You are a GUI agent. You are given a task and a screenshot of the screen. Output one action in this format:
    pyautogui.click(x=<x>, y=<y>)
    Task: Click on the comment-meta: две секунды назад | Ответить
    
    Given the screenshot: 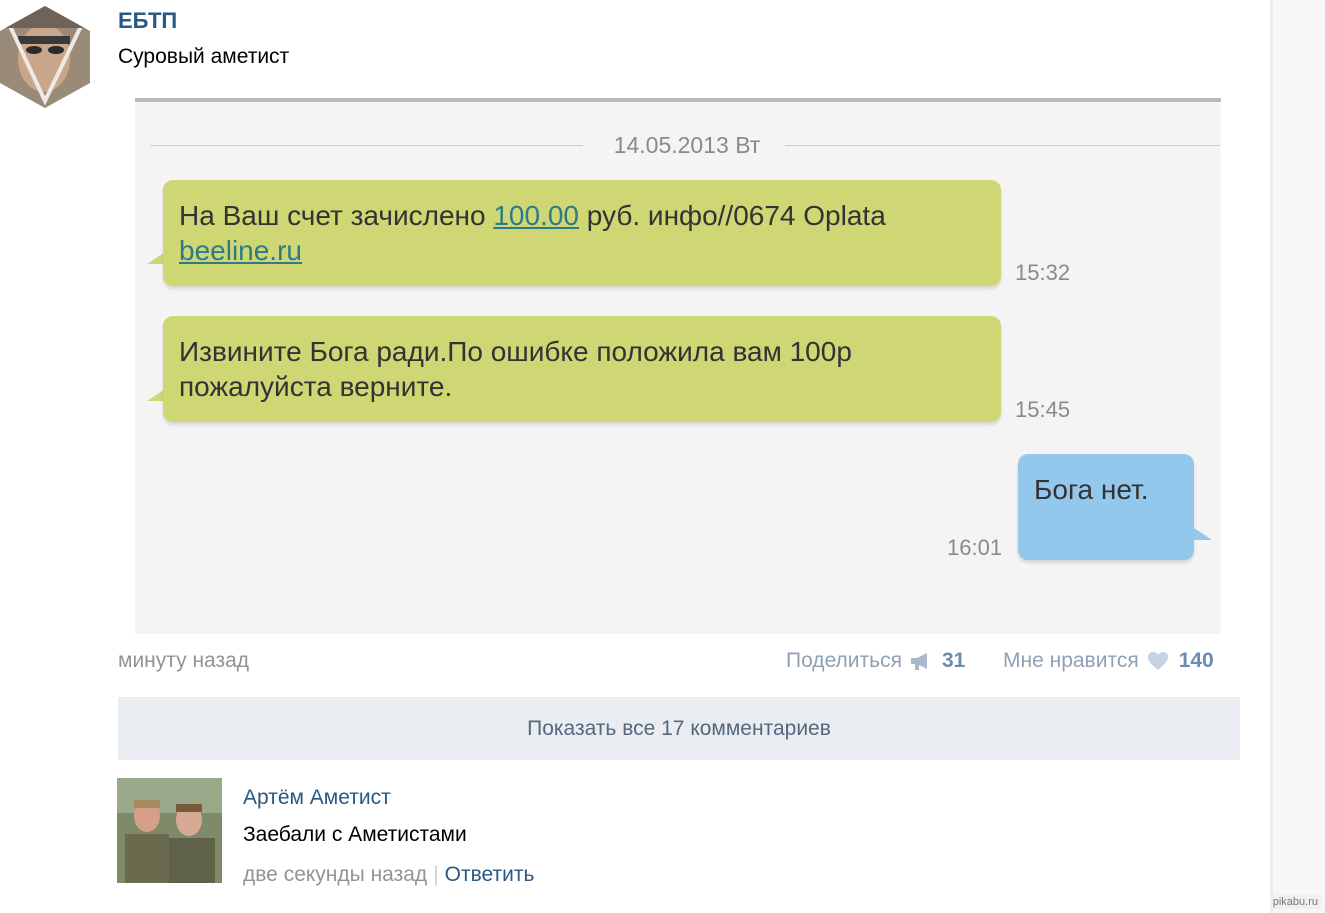 What is the action you would take?
    pyautogui.click(x=388, y=875)
    